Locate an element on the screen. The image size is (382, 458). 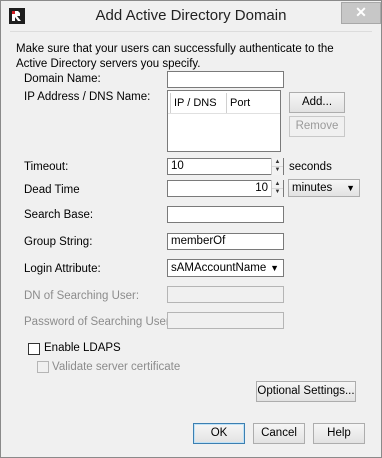
login-attribute-select: sAMAccountName ▼ is located at coordinates (225, 268).